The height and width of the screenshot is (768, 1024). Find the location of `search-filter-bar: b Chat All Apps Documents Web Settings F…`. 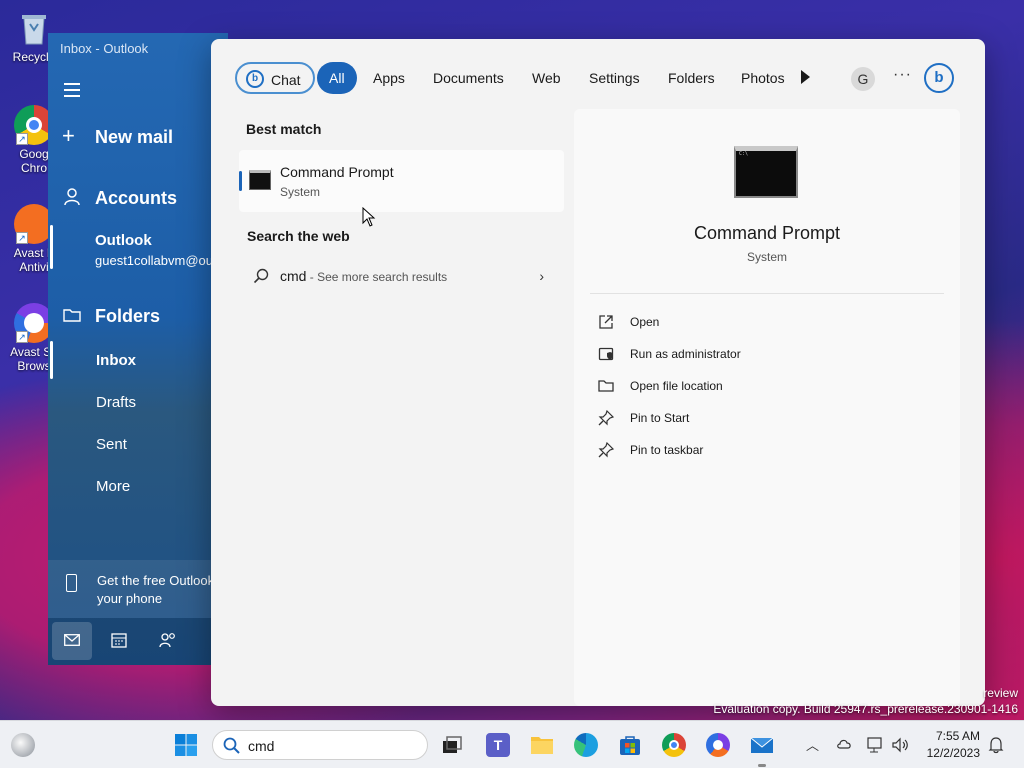

search-filter-bar: b Chat All Apps Documents Web Settings F… is located at coordinates (598, 77).